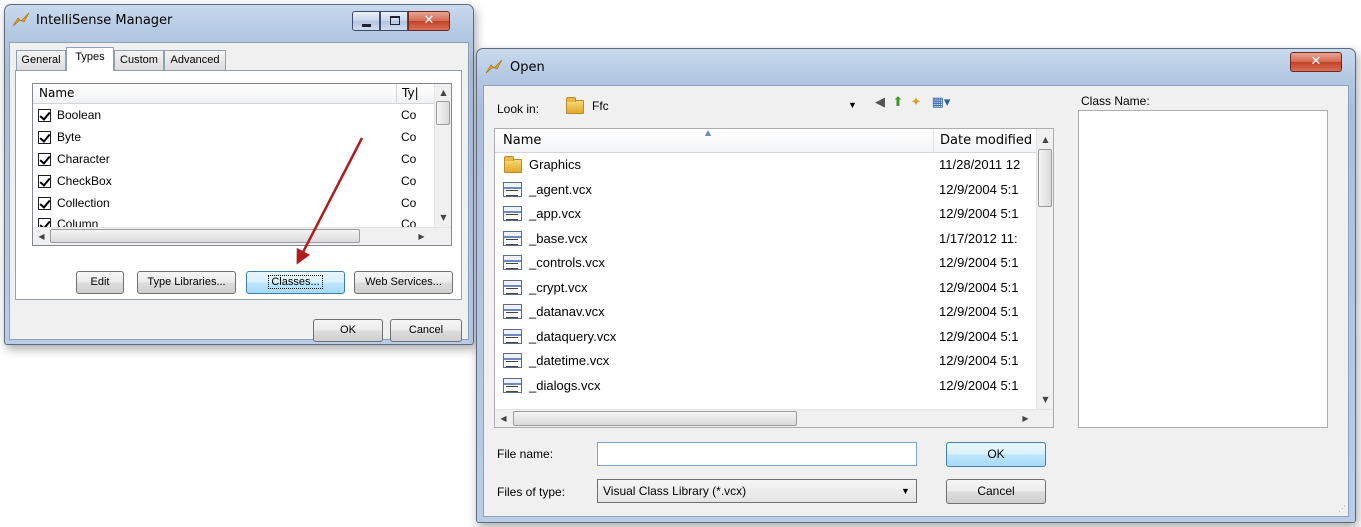 The image size is (1361, 527). Describe the element at coordinates (774, 140) in the screenshot. I see `file-list-header: Name ▲ Date modified` at that location.